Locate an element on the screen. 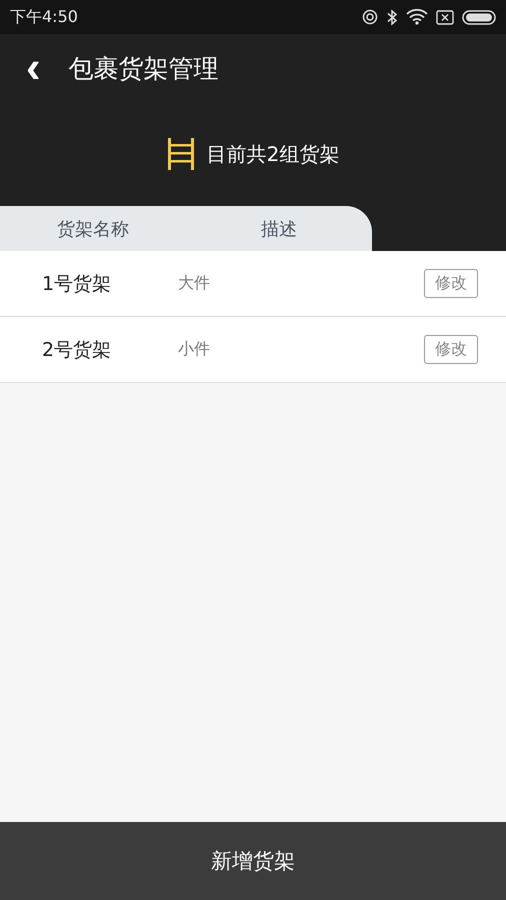 This screenshot has width=506, height=900. battery-icon is located at coordinates (479, 17).